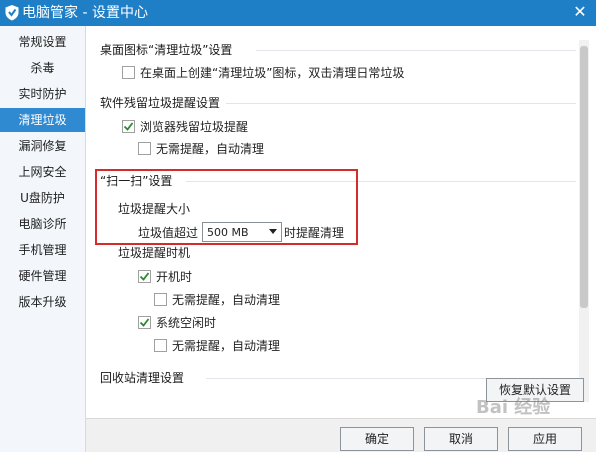  What do you see at coordinates (42, 224) in the screenshot?
I see `sidebar-item-pc-clinic: 电脑诊所` at bounding box center [42, 224].